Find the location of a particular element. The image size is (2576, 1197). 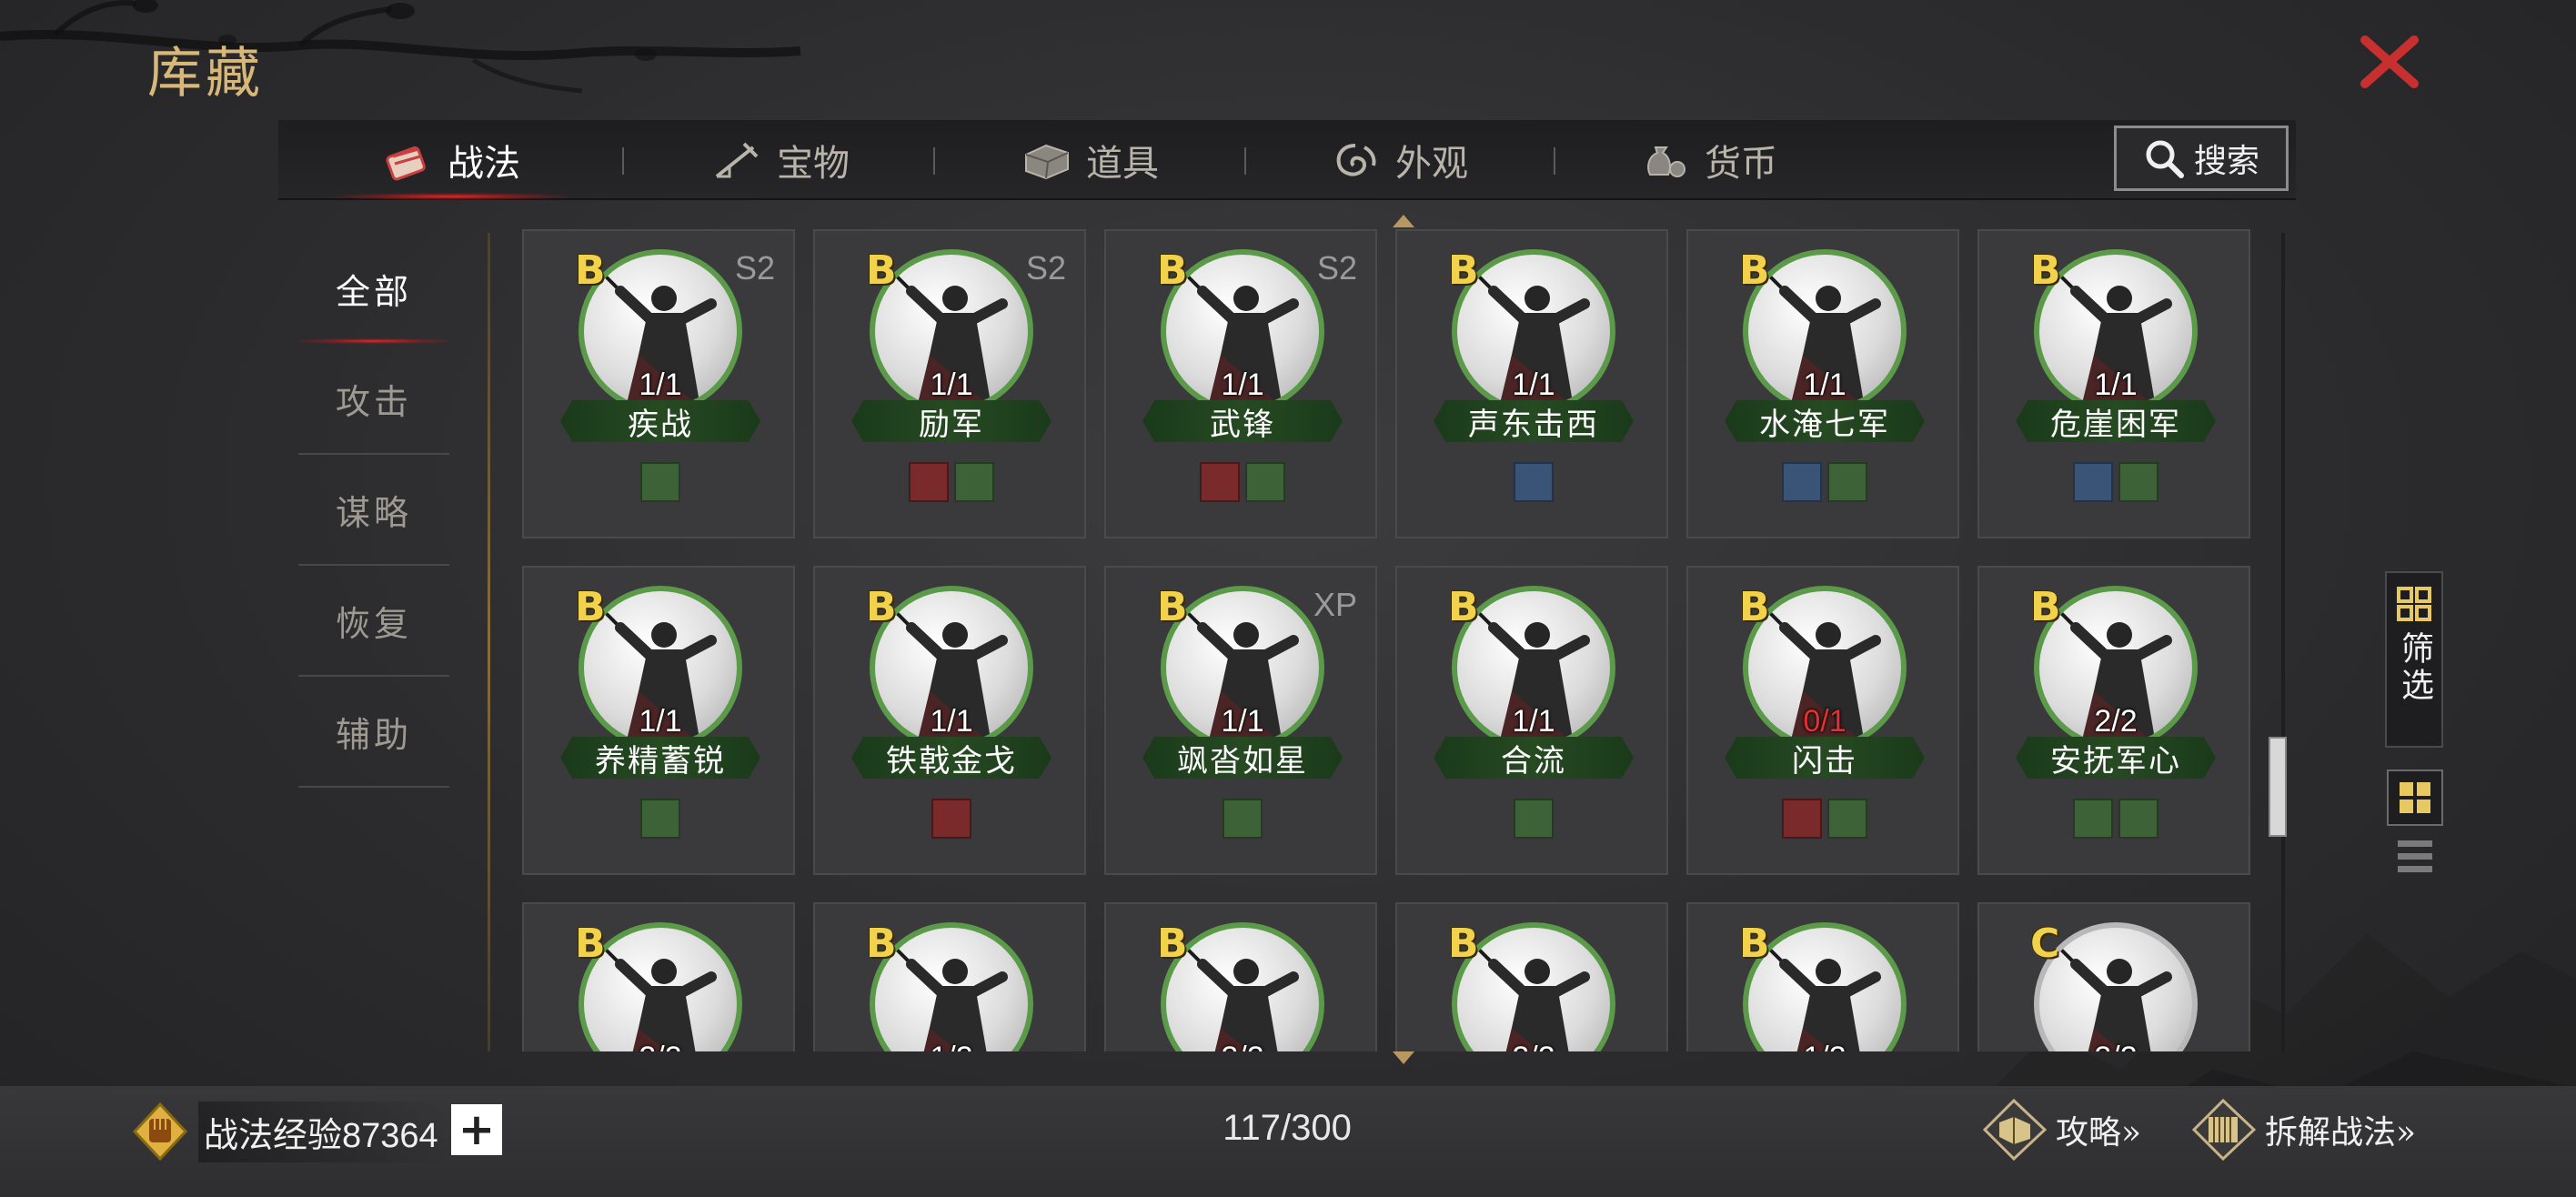

close-button is located at coordinates (2389, 62).